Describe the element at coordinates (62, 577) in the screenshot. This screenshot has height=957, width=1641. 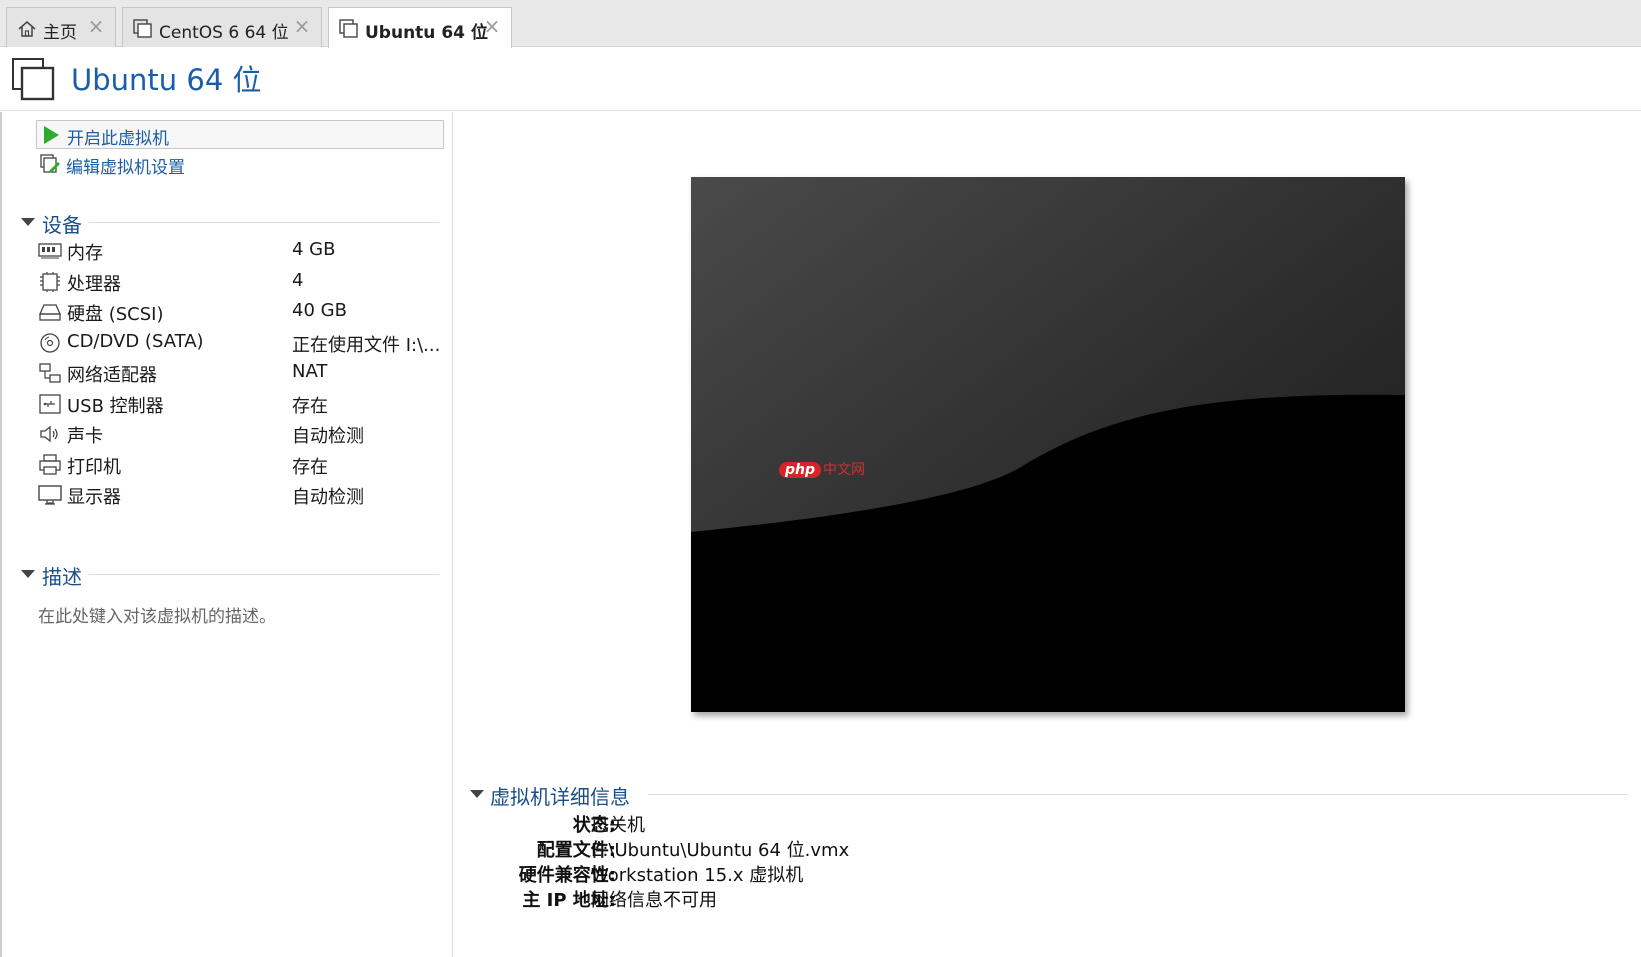
I see `description-title: 描述` at that location.